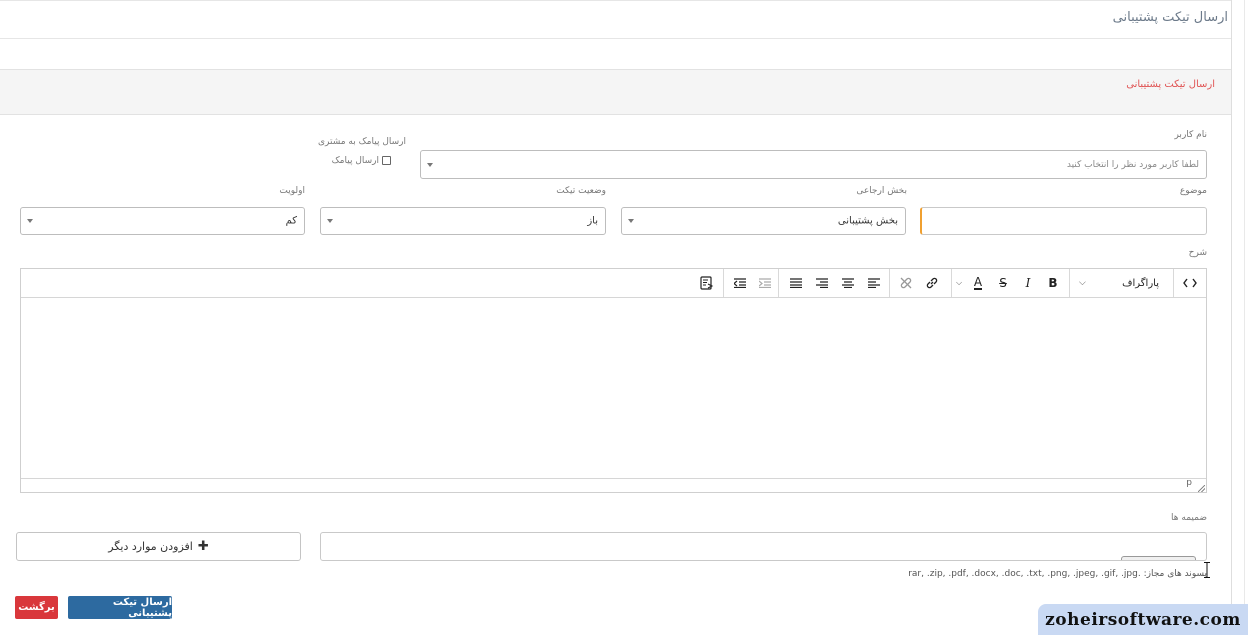  What do you see at coordinates (1193, 191) in the screenshot?
I see `subject-label: موضوع` at bounding box center [1193, 191].